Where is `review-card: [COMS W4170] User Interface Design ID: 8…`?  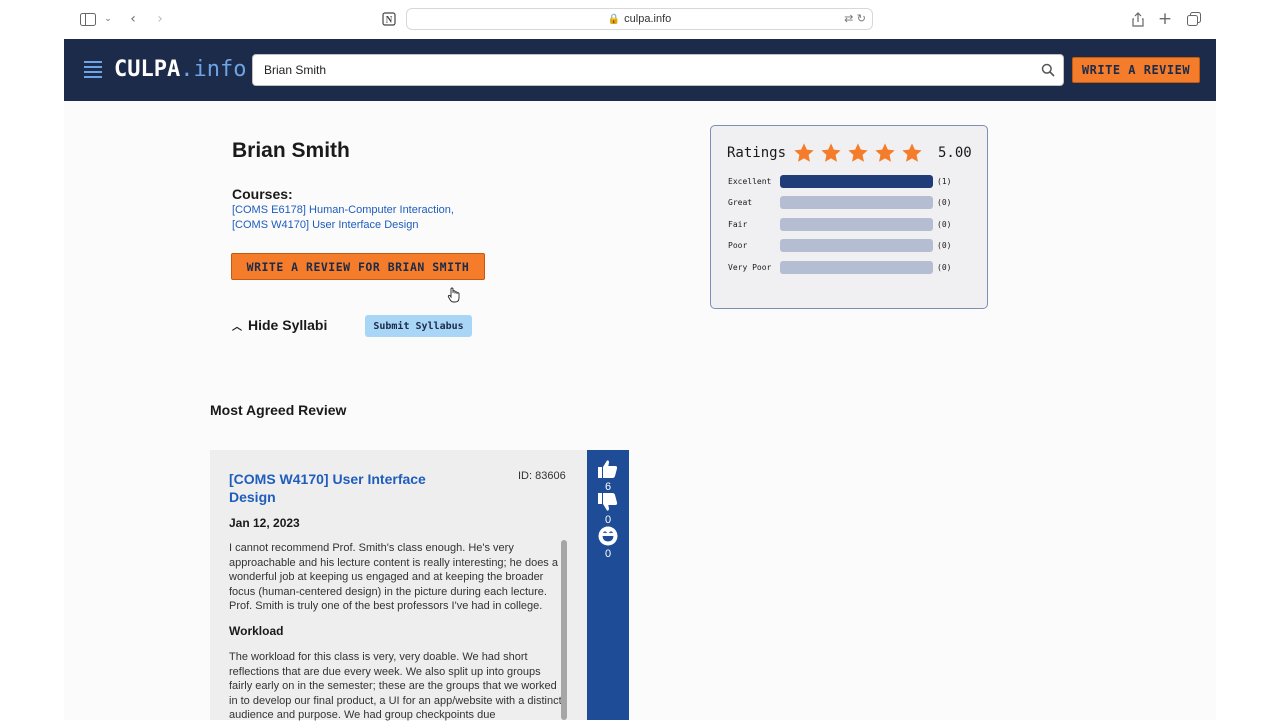 review-card: [COMS W4170] User Interface Design ID: 8… is located at coordinates (398, 585).